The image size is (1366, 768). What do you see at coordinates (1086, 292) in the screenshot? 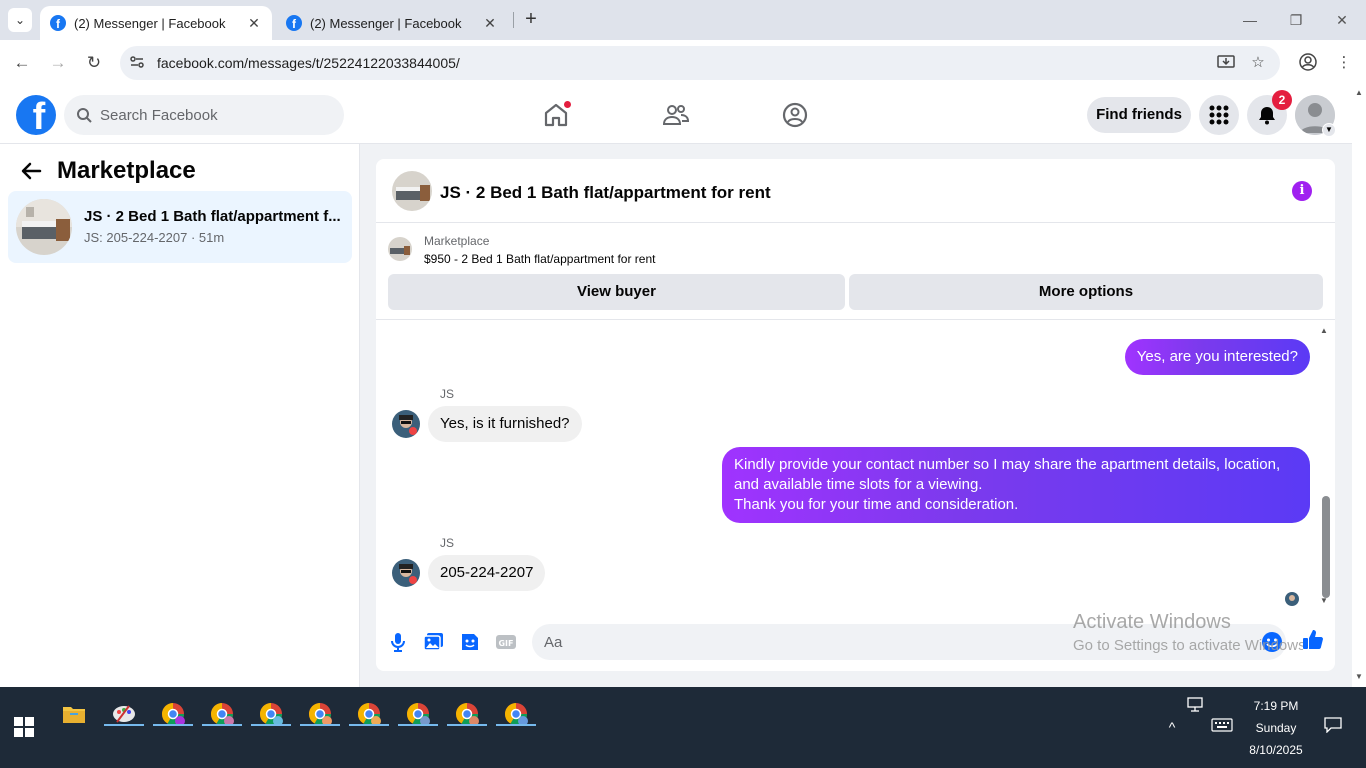
I see `more-options-button: More options` at bounding box center [1086, 292].